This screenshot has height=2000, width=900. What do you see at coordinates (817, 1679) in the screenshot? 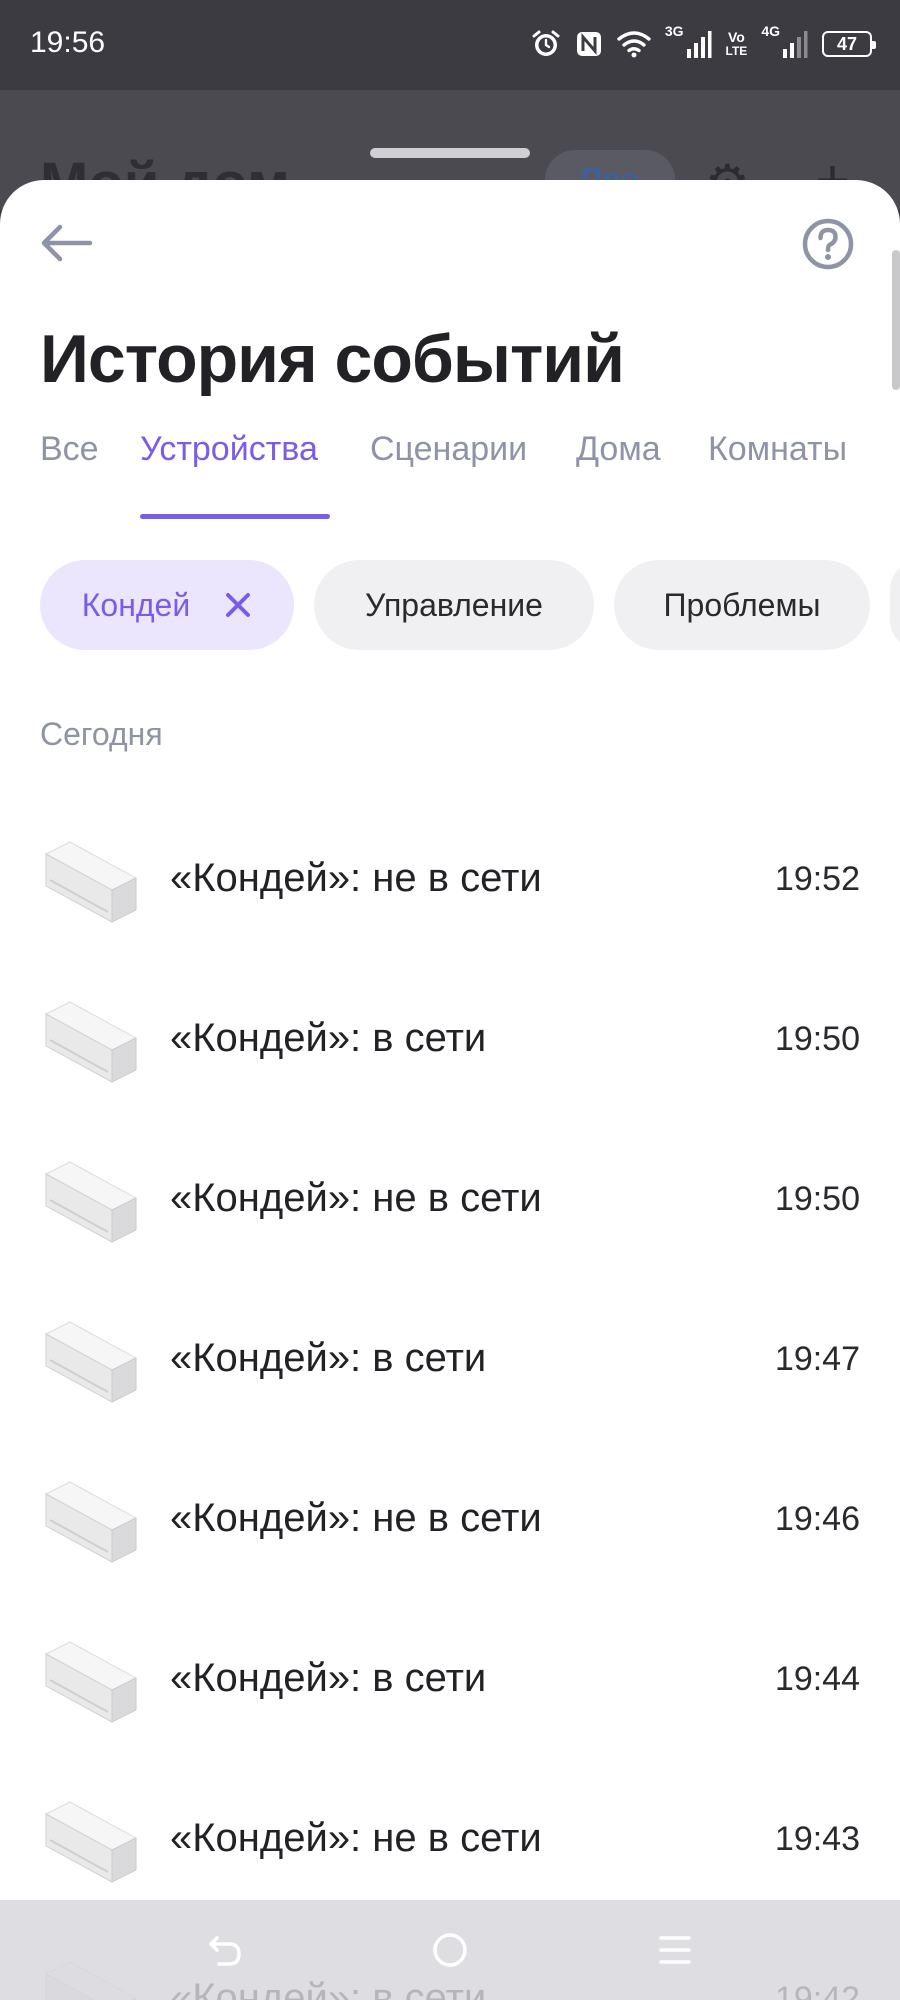
I see `event-time: 19:44` at bounding box center [817, 1679].